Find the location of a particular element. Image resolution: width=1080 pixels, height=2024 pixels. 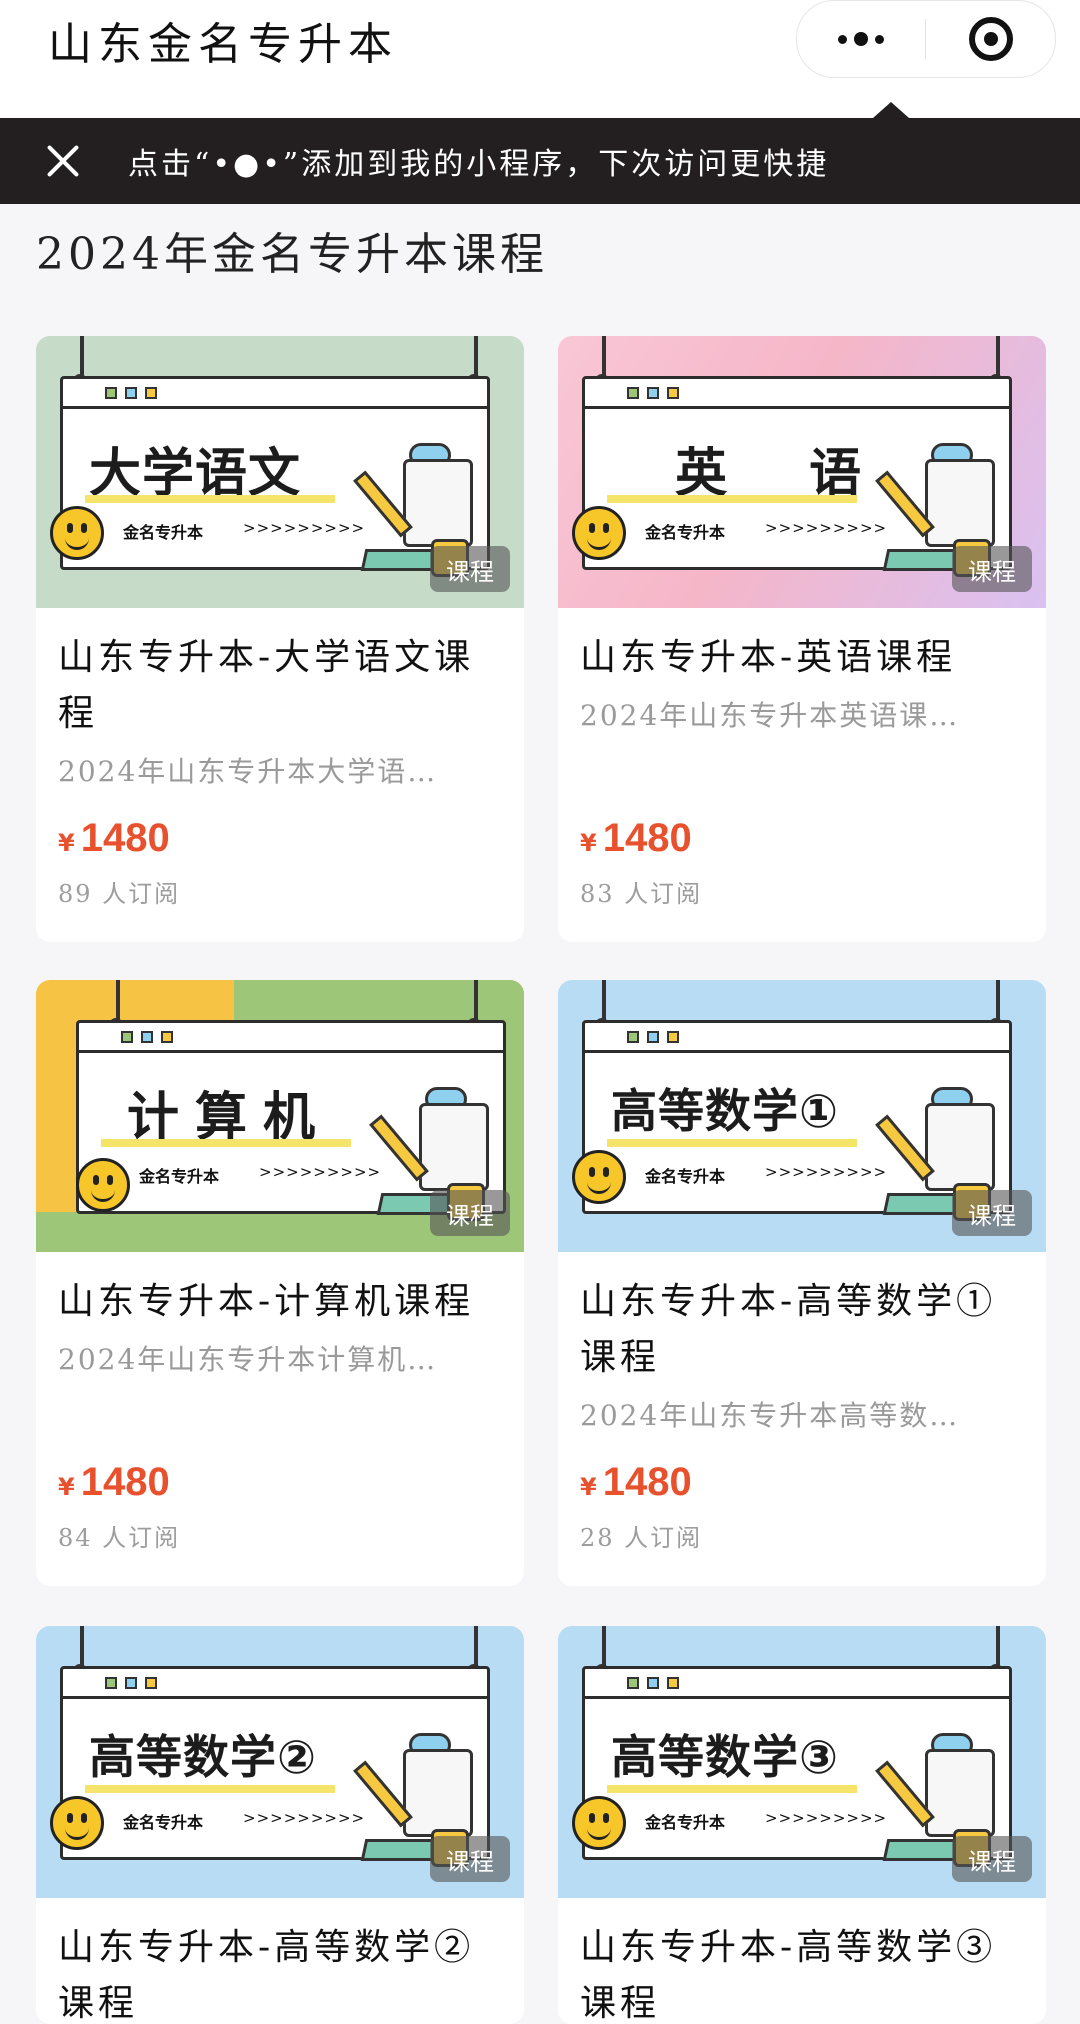

cover-title: 高等数学② is located at coordinates (203, 1757).